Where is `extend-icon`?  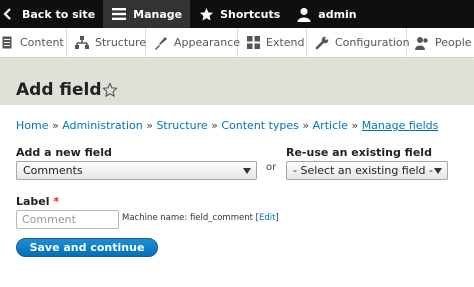
extend-icon is located at coordinates (253, 43).